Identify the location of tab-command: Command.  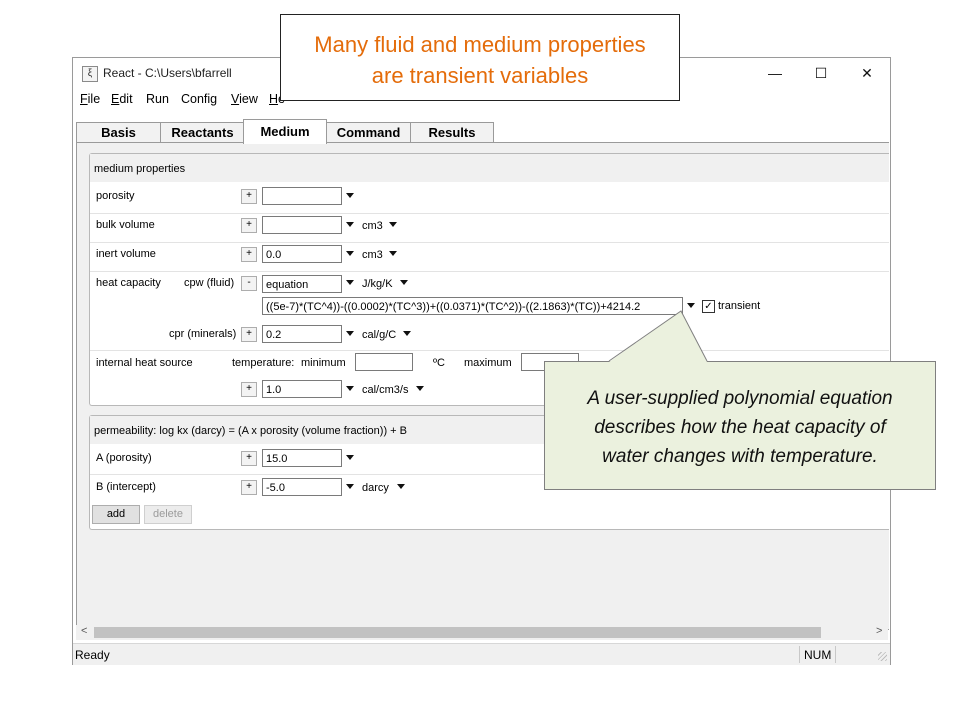
(368, 132).